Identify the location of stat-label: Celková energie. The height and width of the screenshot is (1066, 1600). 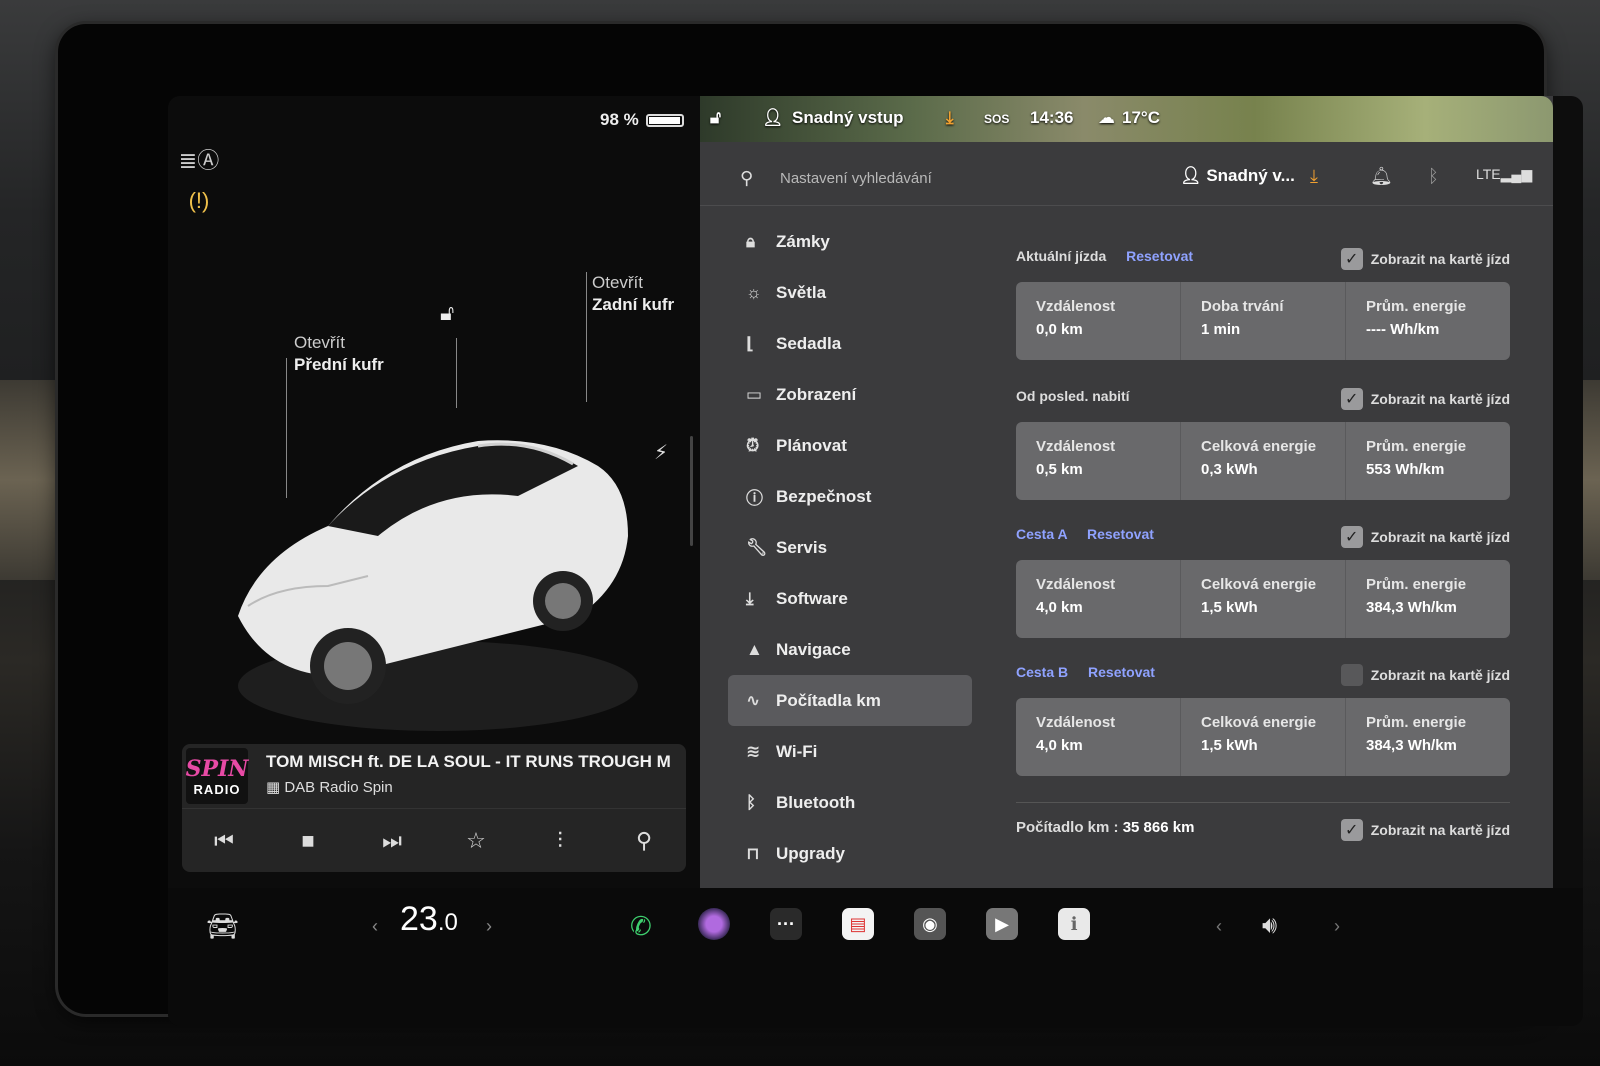
(1259, 446).